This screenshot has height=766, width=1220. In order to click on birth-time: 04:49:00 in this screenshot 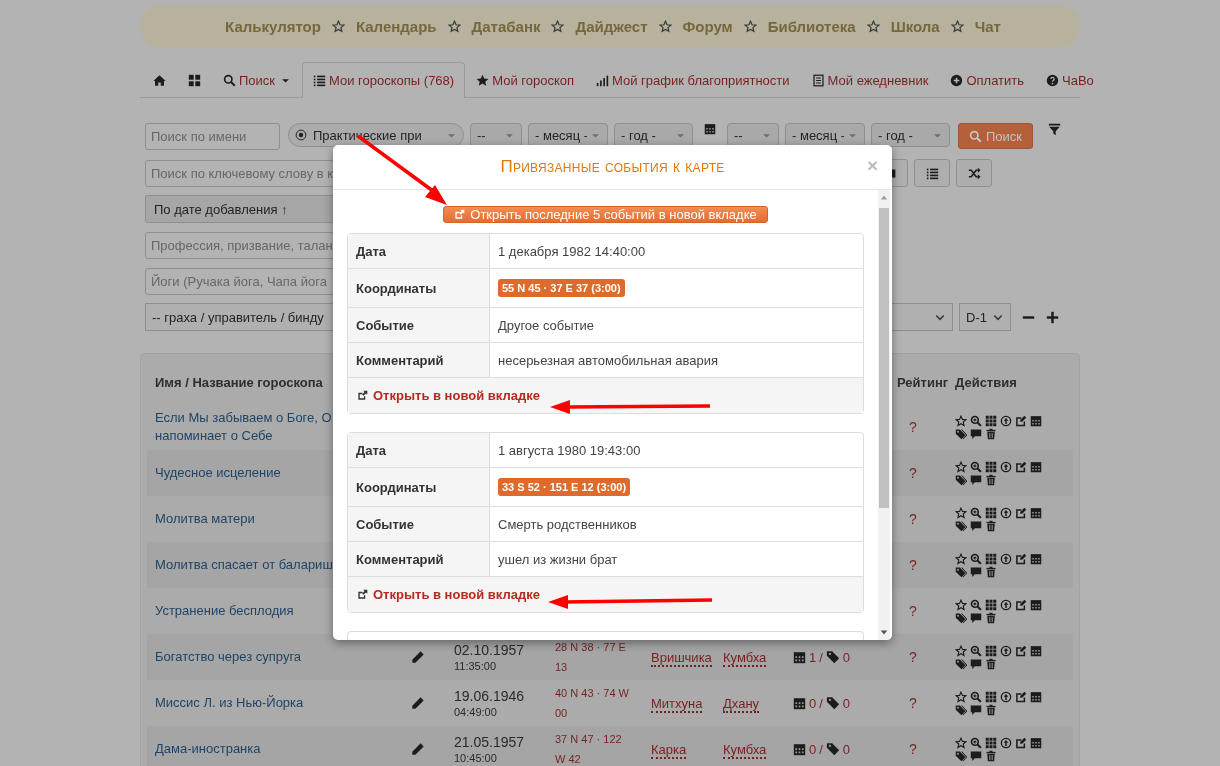, I will do `click(476, 712)`.